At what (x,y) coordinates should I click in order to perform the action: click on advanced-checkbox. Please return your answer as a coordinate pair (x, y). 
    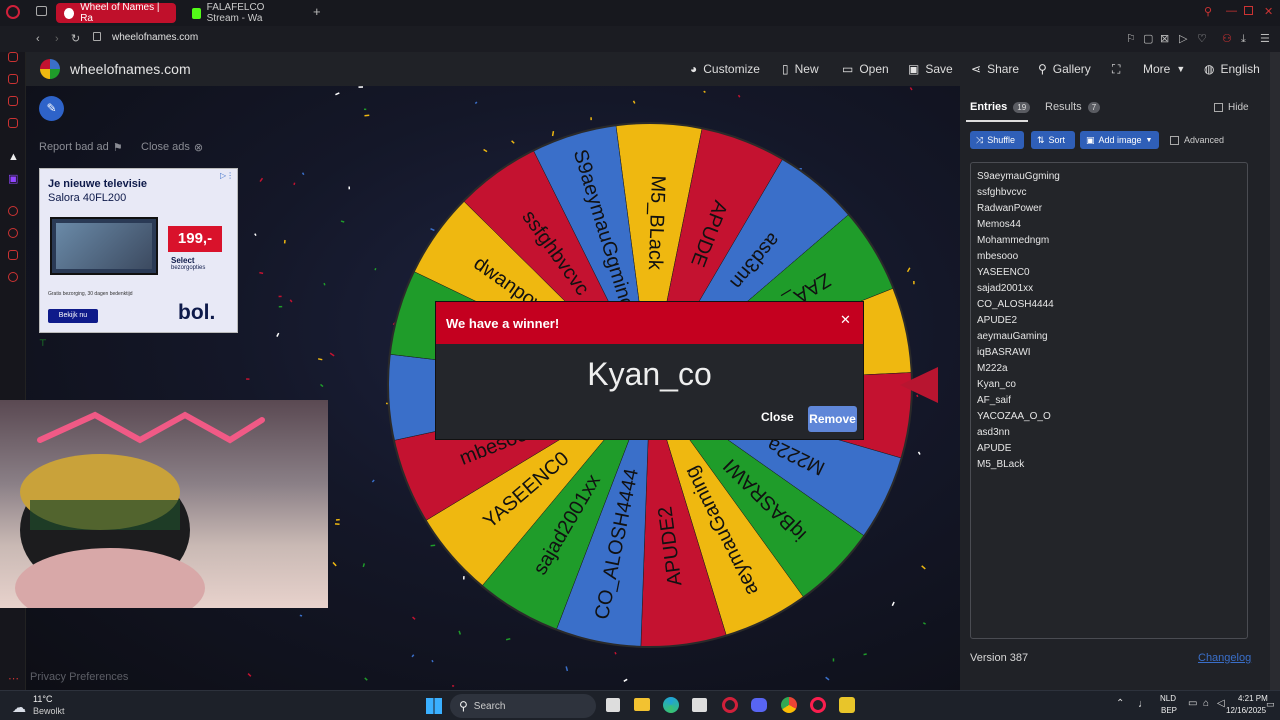
    Looking at the image, I should click on (1174, 140).